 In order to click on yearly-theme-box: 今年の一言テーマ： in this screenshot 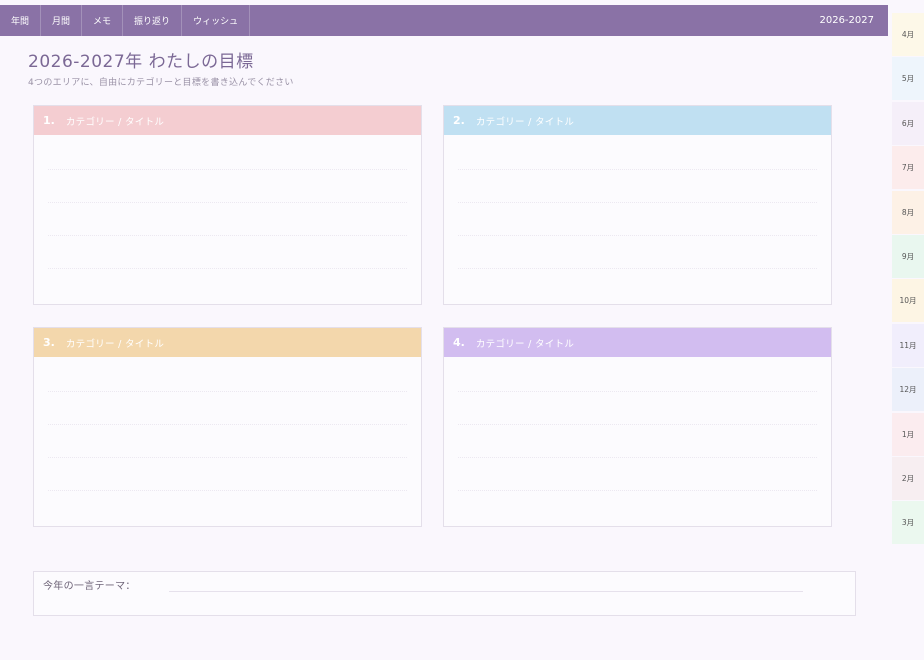, I will do `click(444, 593)`.